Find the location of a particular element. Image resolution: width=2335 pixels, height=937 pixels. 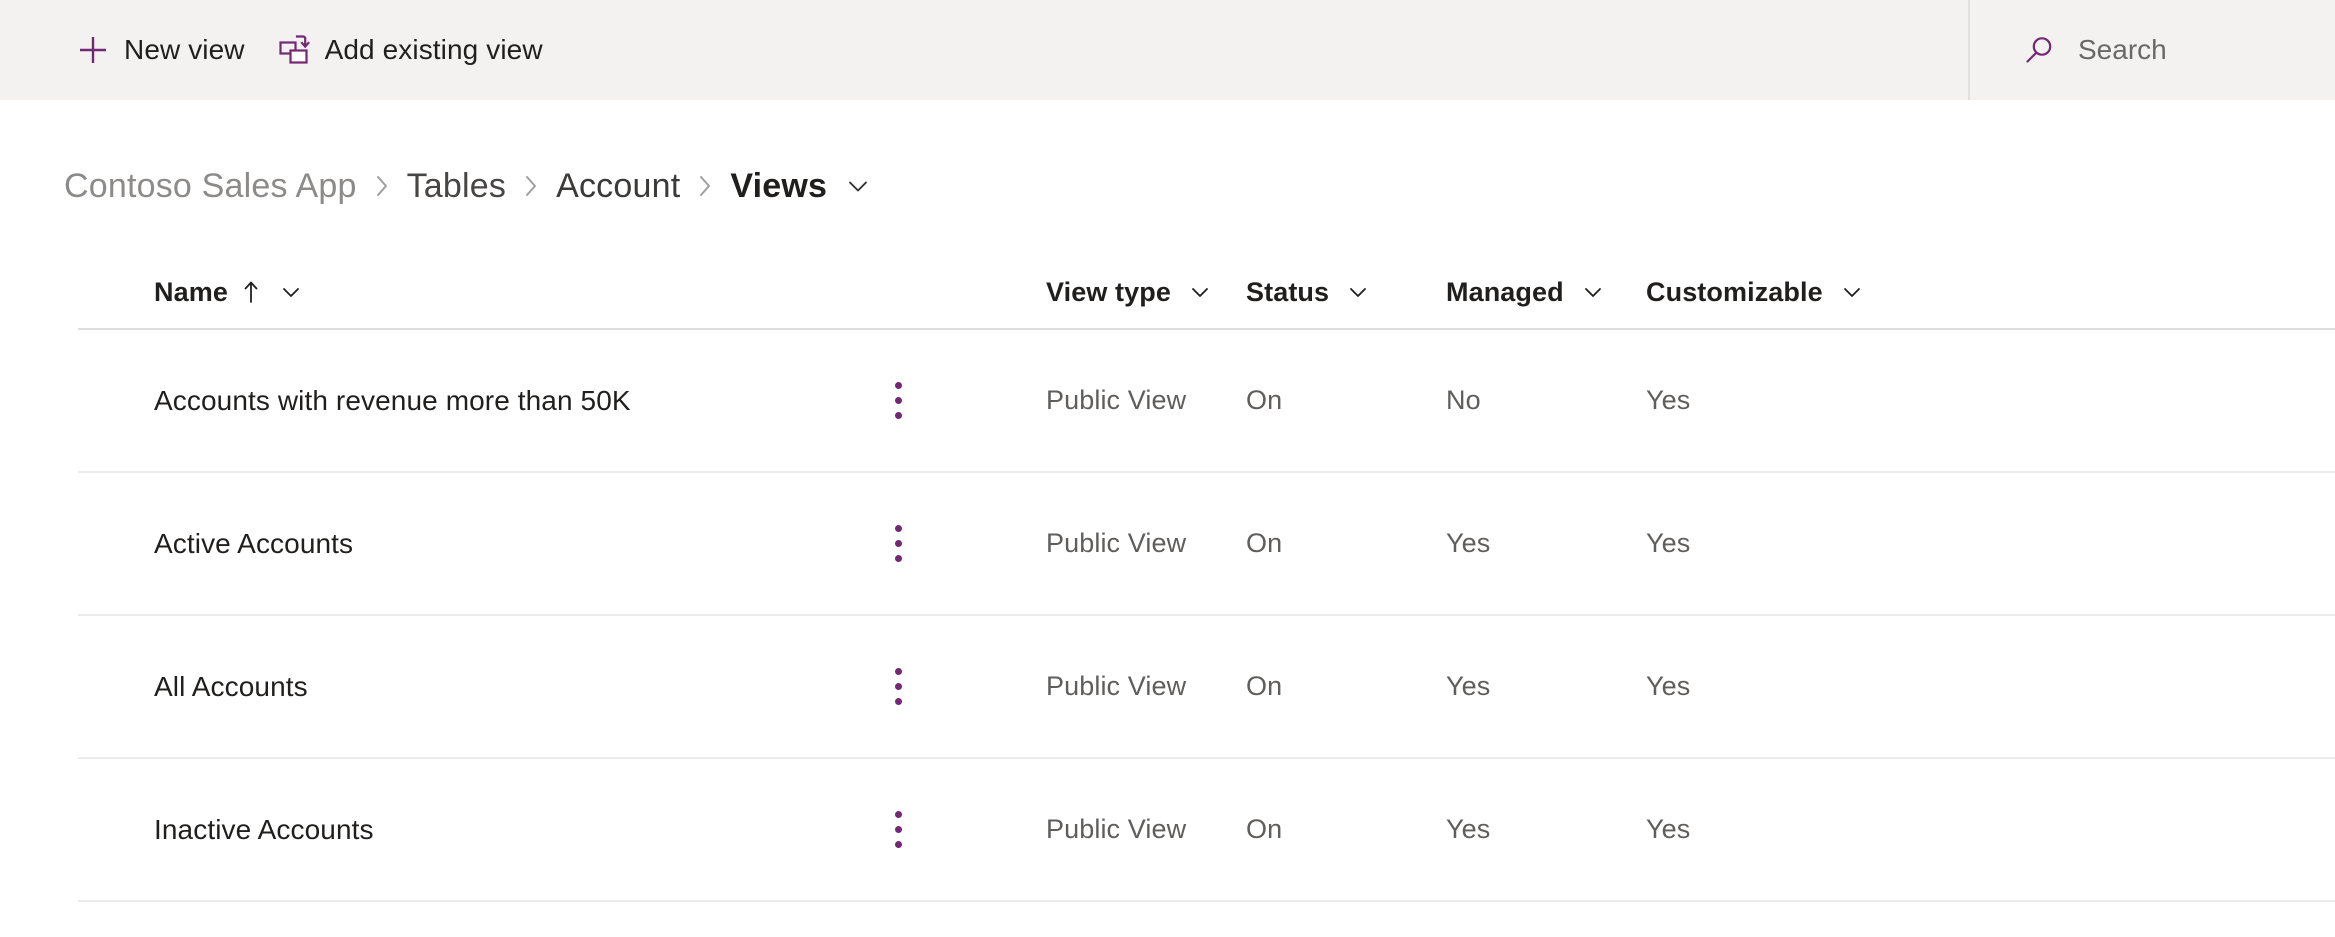

arrow-up-icon is located at coordinates (251, 292).